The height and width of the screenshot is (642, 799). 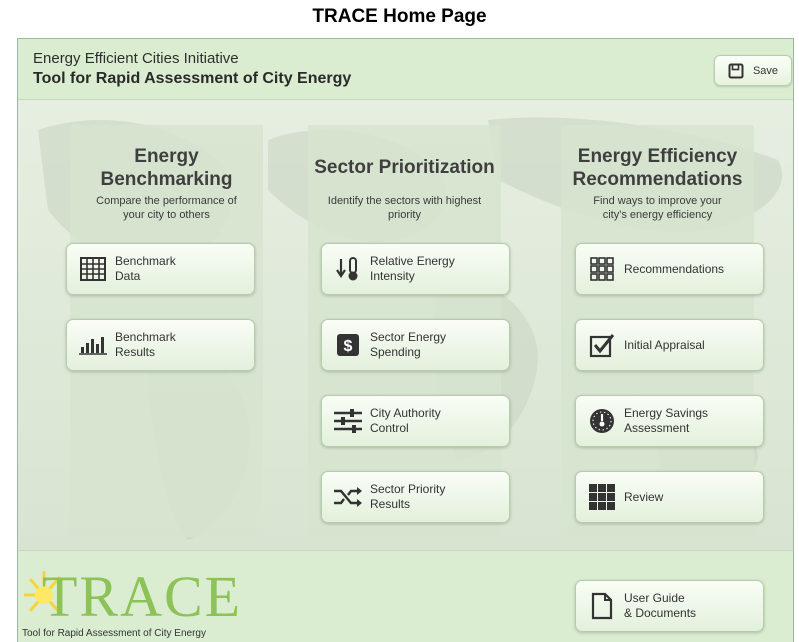 I want to click on energy-savings-assessment-label: Energy Savings Assessment, so click(x=666, y=420).